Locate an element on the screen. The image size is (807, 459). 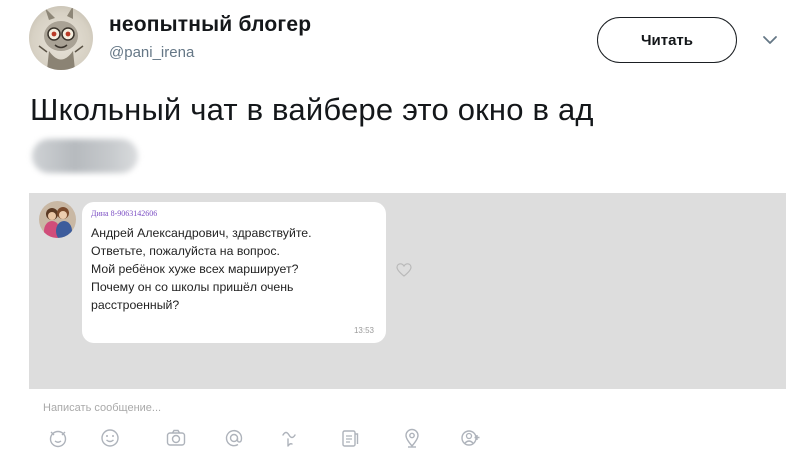
sticker-icon is located at coordinates (58, 438).